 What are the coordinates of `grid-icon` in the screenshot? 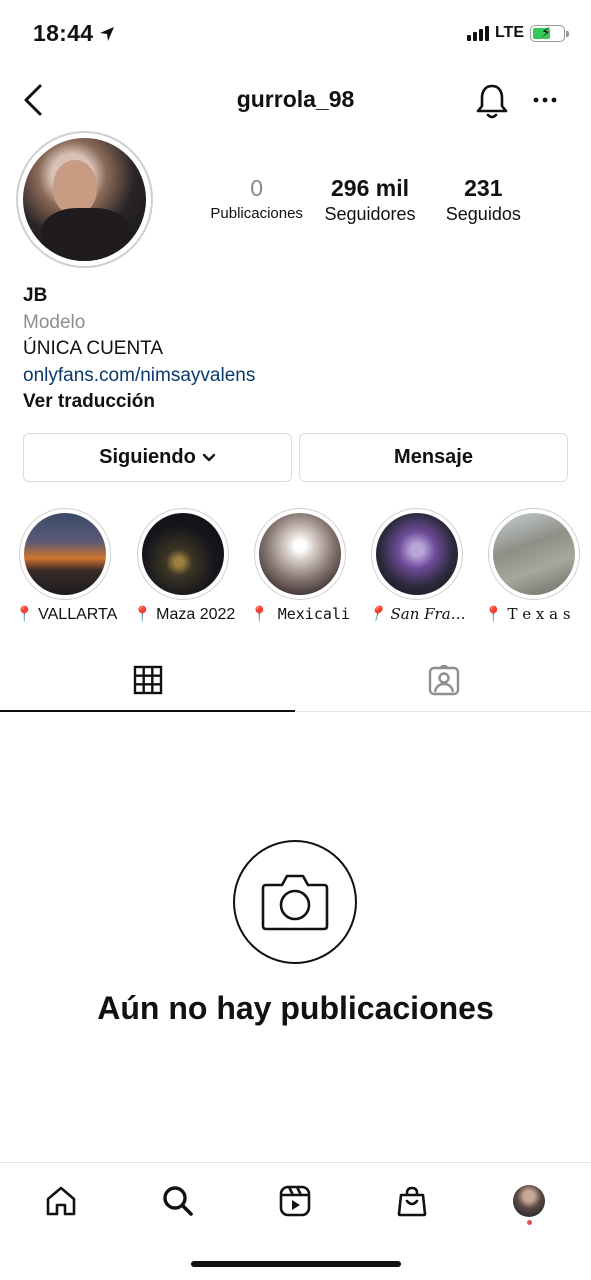 It's located at (147, 680).